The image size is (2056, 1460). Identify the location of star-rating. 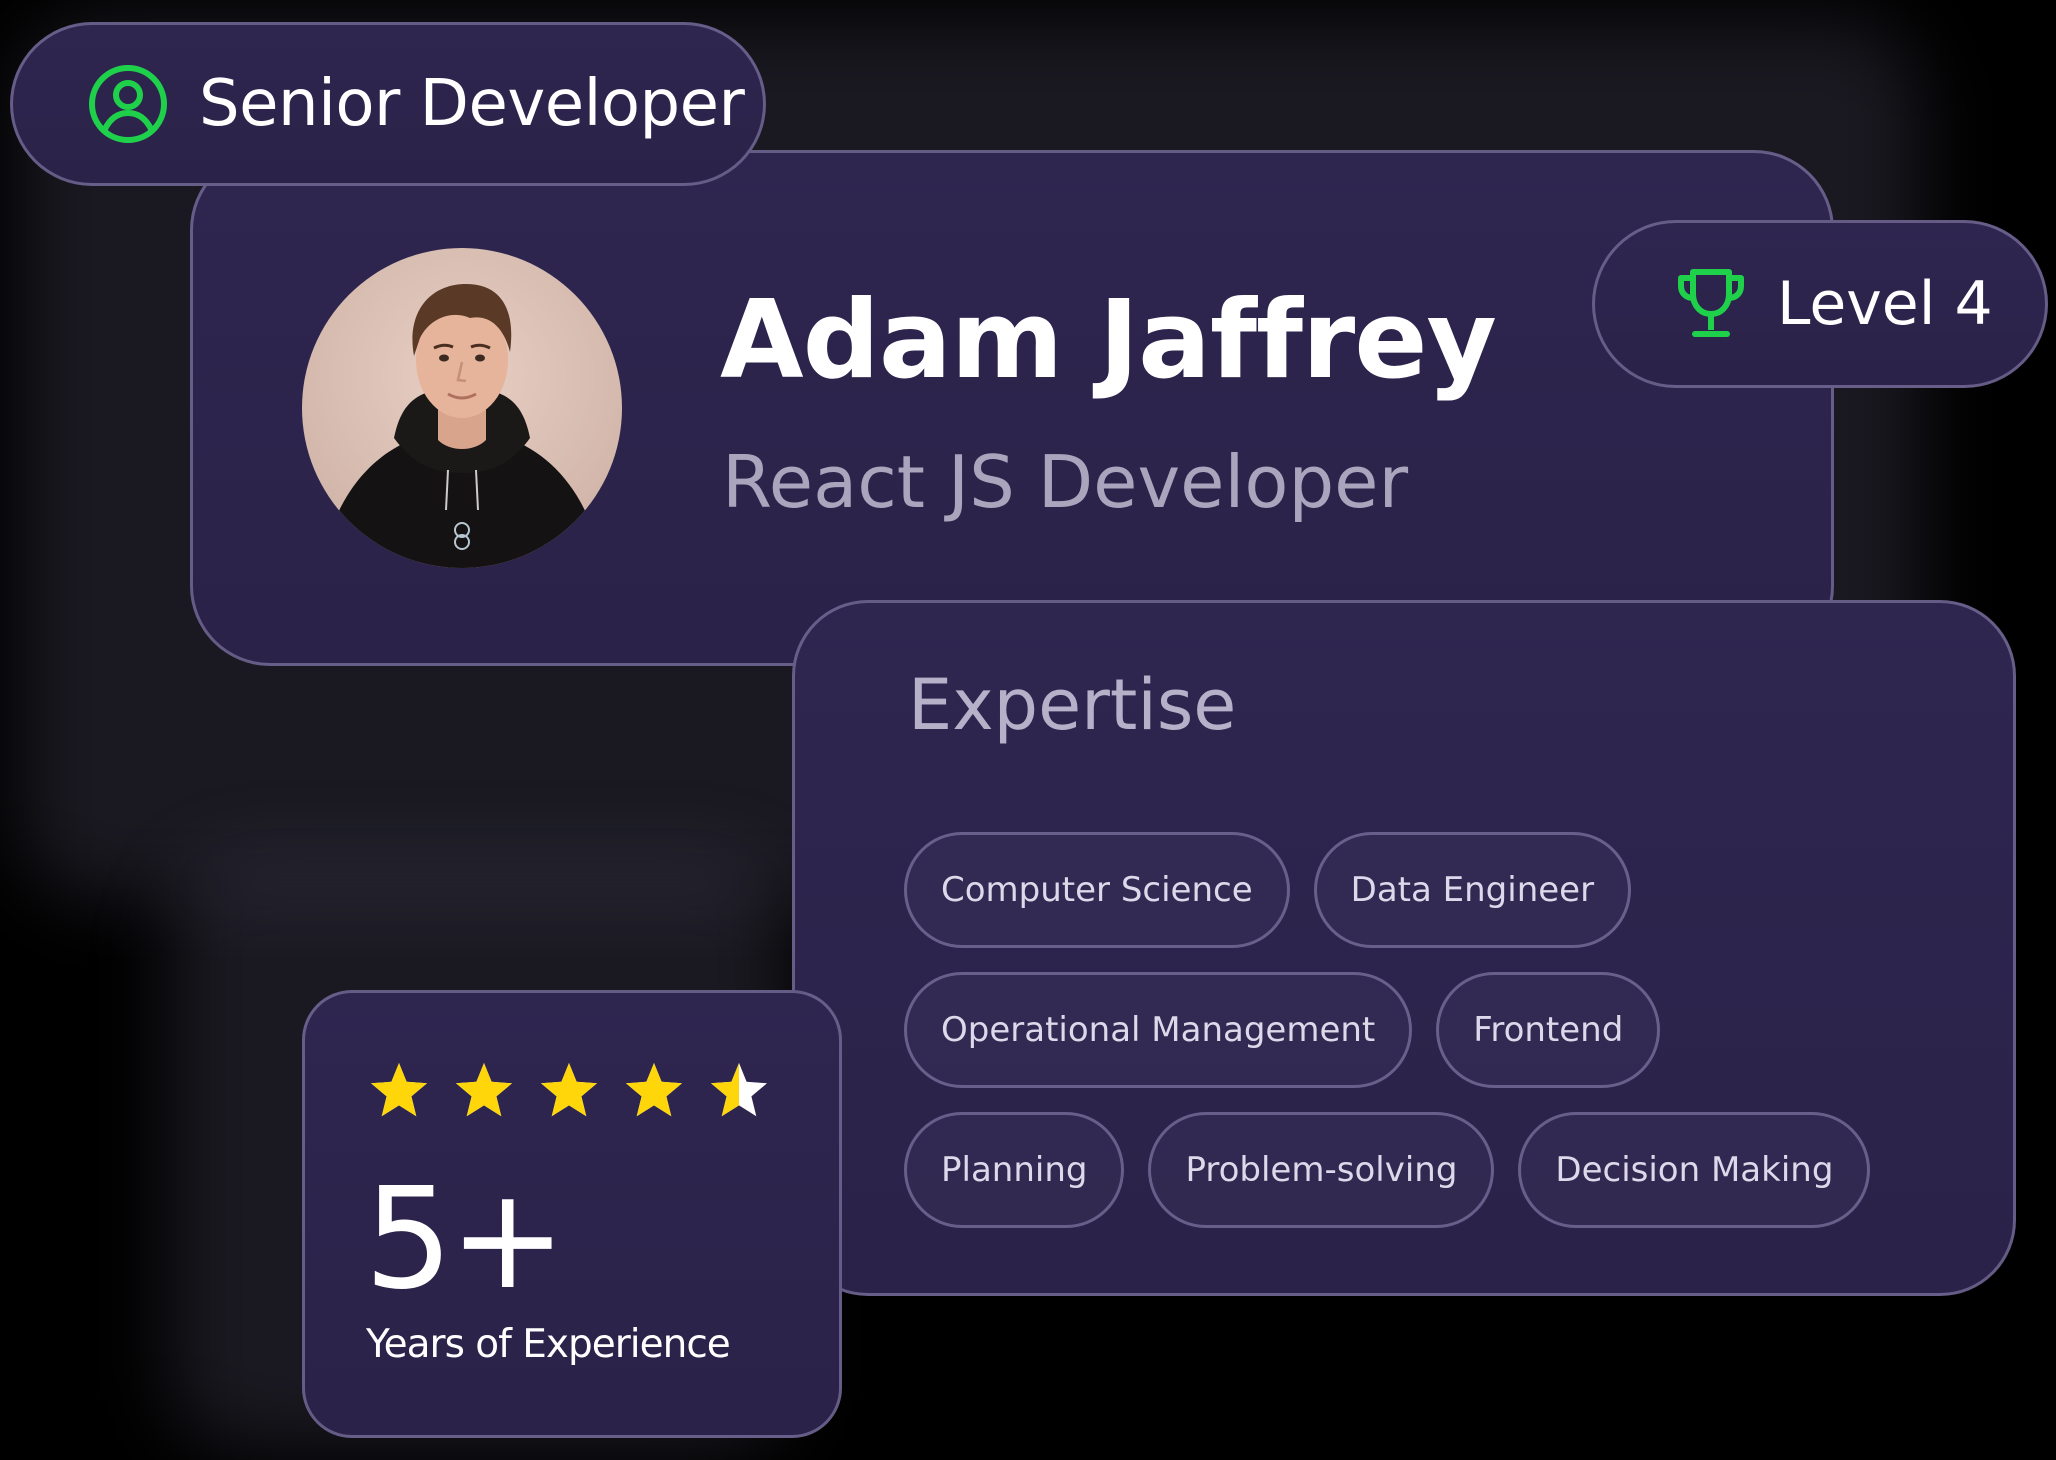
(569, 1091).